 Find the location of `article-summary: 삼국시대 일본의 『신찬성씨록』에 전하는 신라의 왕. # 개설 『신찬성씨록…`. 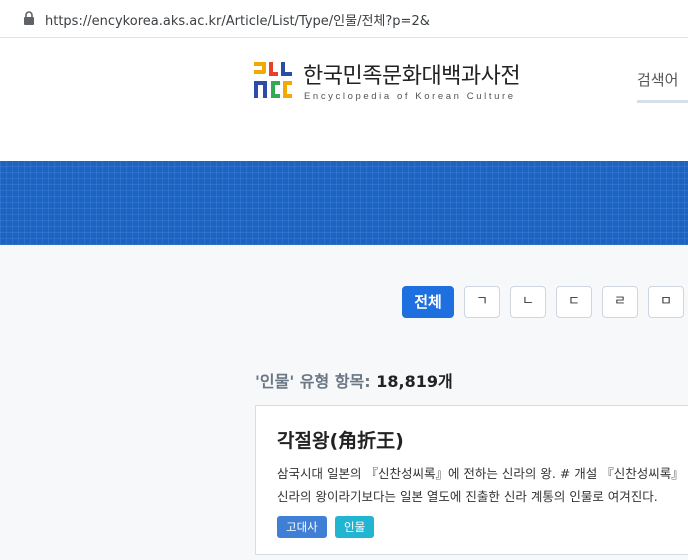

article-summary: 삼국시대 일본의 『신찬성씨록』에 전하는 신라의 왕. # 개설 『신찬성씨록… is located at coordinates (482, 485).